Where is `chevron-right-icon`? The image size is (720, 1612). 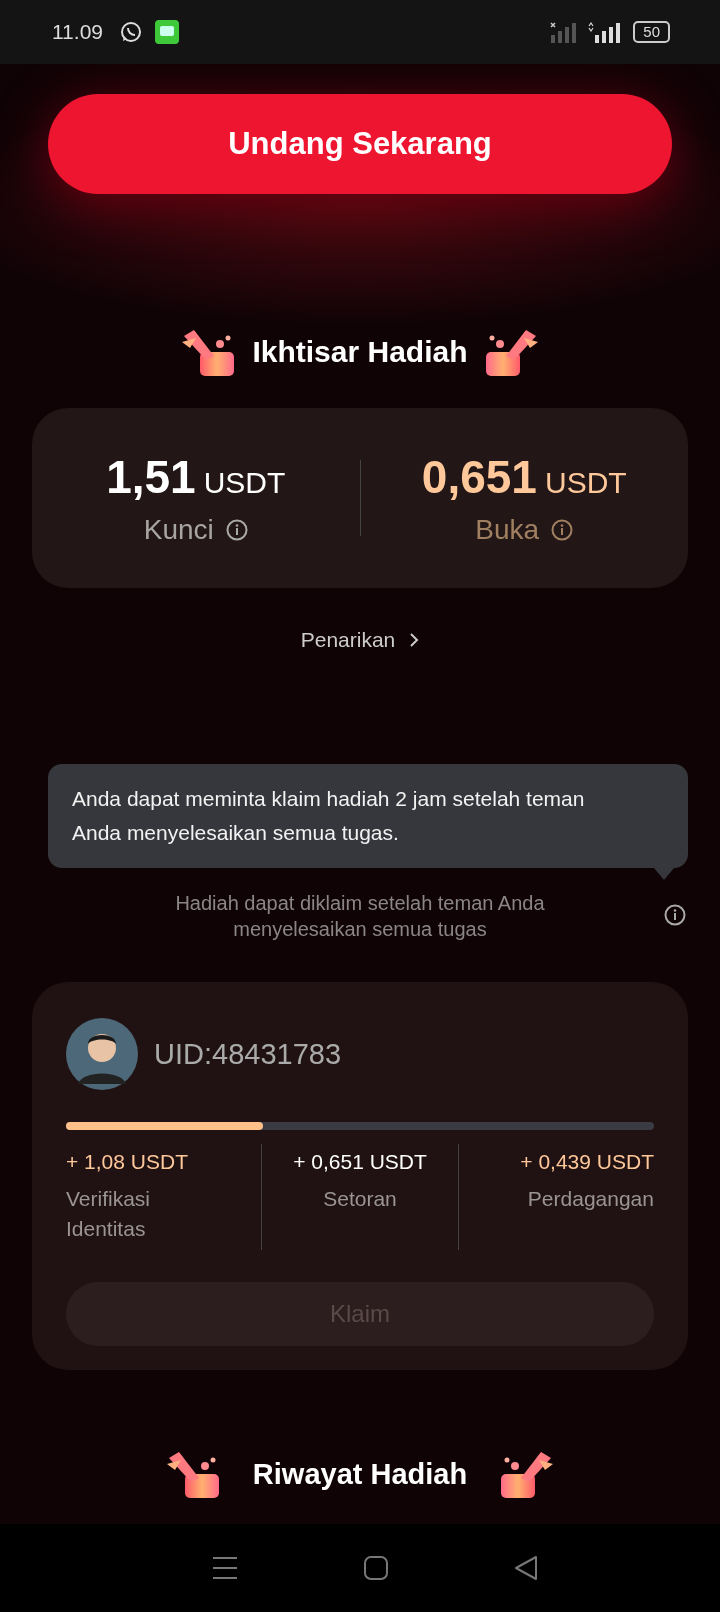
chevron-right-icon is located at coordinates (414, 640).